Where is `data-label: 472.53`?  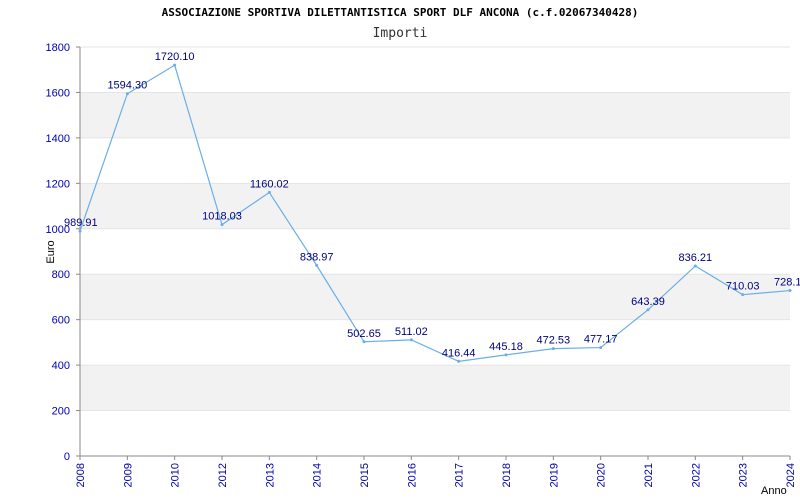
data-label: 472.53 is located at coordinates (554, 341).